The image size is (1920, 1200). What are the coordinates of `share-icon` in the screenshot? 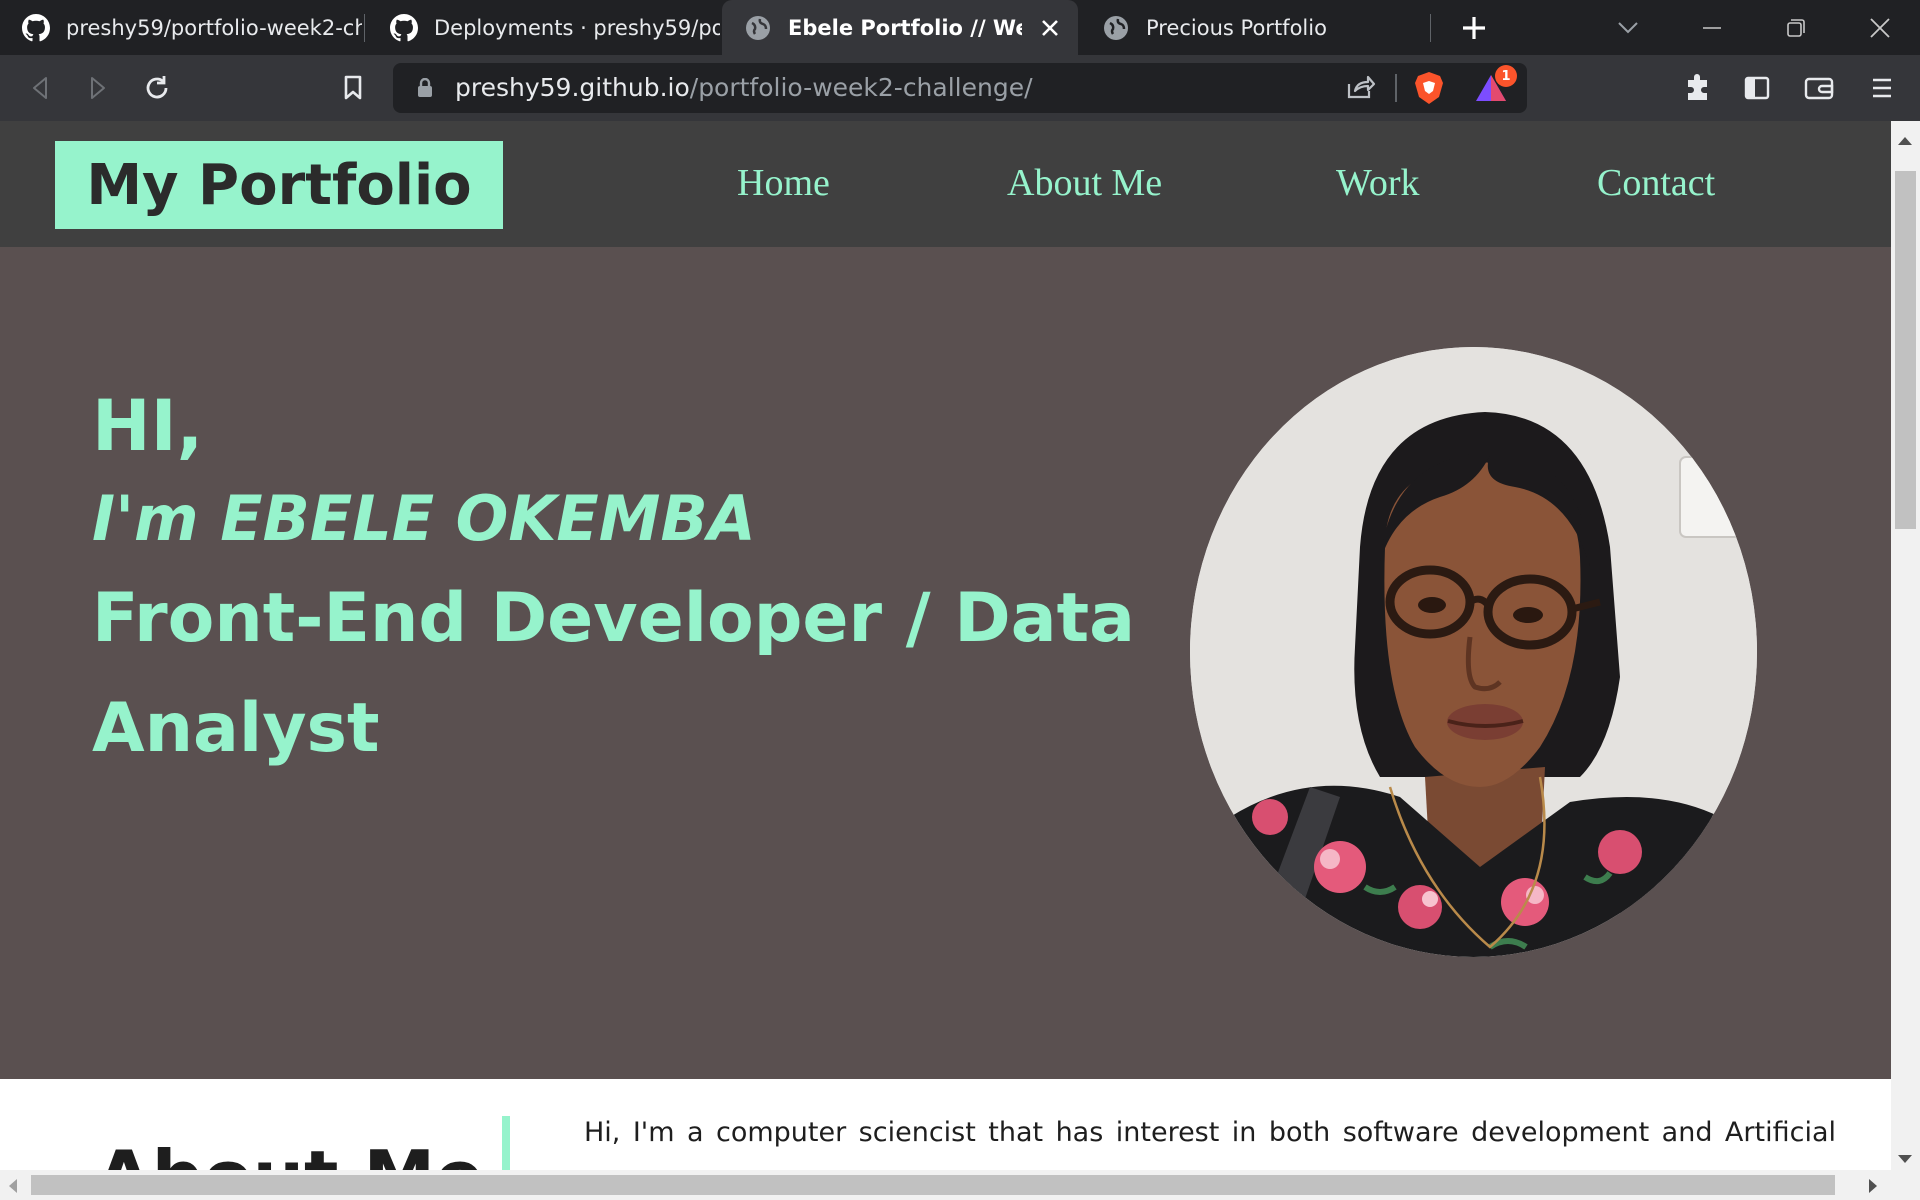 It's located at (1361, 89).